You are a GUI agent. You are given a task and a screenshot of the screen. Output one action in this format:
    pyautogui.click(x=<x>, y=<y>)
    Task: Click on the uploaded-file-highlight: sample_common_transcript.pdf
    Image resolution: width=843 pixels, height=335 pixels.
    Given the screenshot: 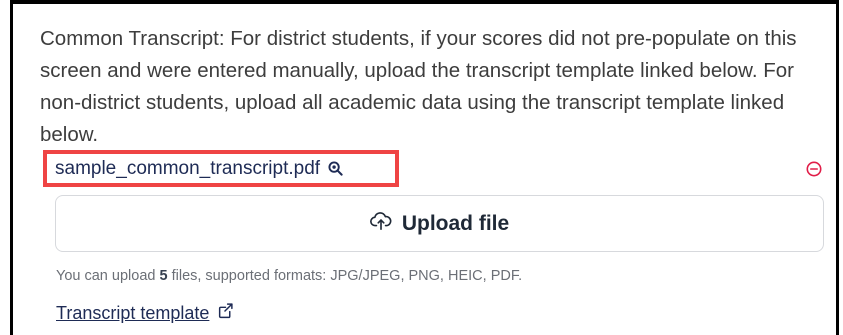 What is the action you would take?
    pyautogui.click(x=221, y=168)
    